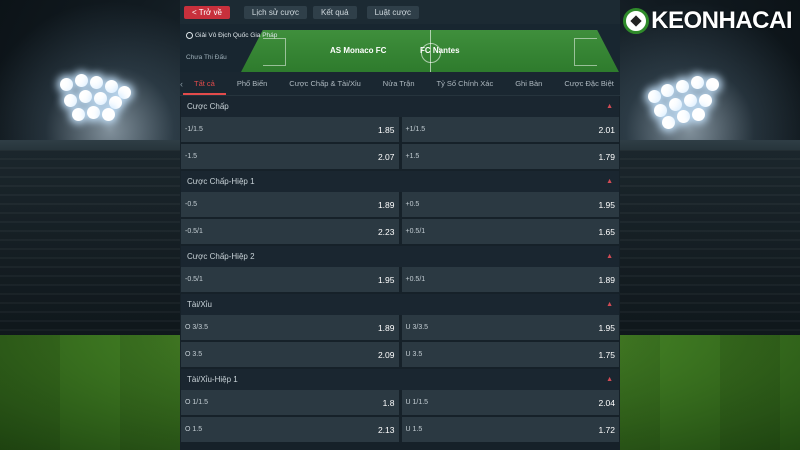 This screenshot has width=800, height=450. I want to click on odds-cell: +1.5 1.79, so click(510, 156).